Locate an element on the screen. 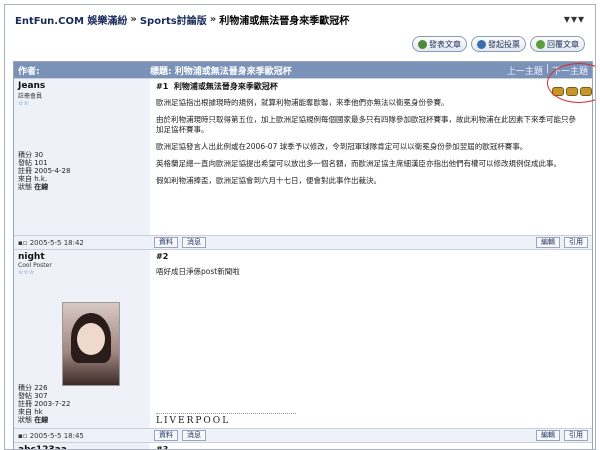  author-panel: abc123aa is located at coordinates (82, 446).